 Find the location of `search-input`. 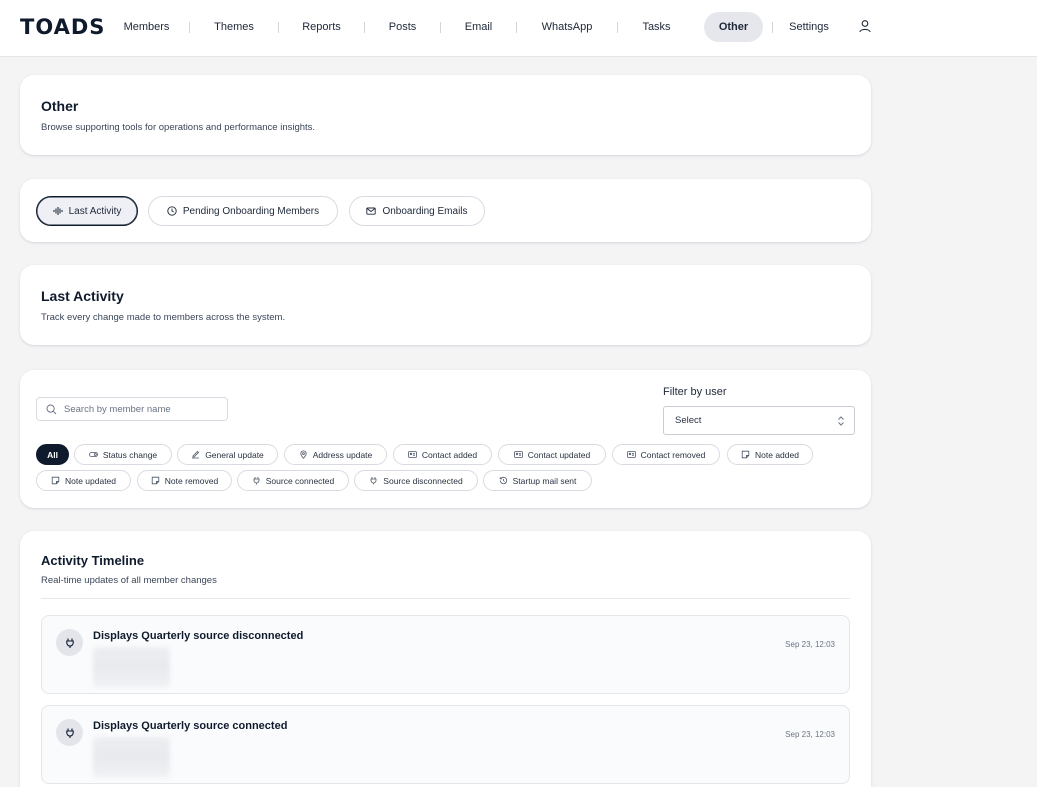

search-input is located at coordinates (139, 409).